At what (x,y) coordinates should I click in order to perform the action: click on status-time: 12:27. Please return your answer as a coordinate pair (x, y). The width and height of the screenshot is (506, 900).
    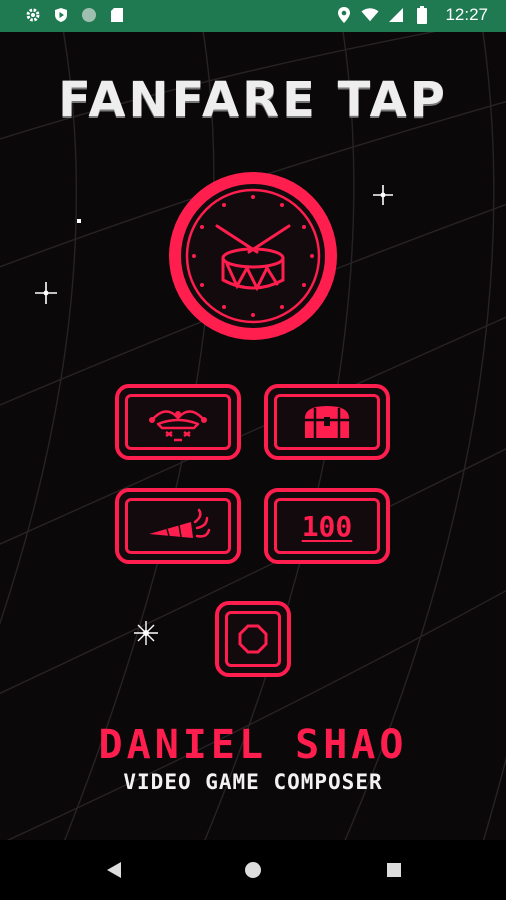
    Looking at the image, I should click on (466, 14).